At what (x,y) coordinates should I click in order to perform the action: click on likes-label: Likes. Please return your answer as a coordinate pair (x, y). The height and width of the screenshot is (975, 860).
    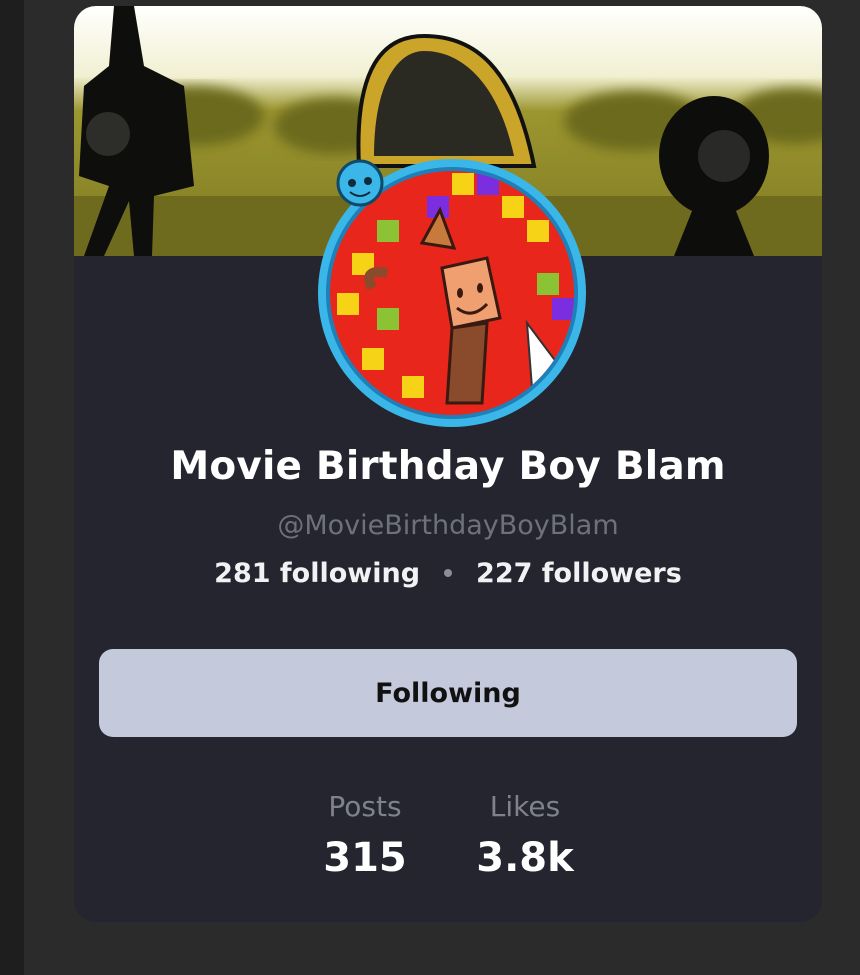
    Looking at the image, I should click on (525, 806).